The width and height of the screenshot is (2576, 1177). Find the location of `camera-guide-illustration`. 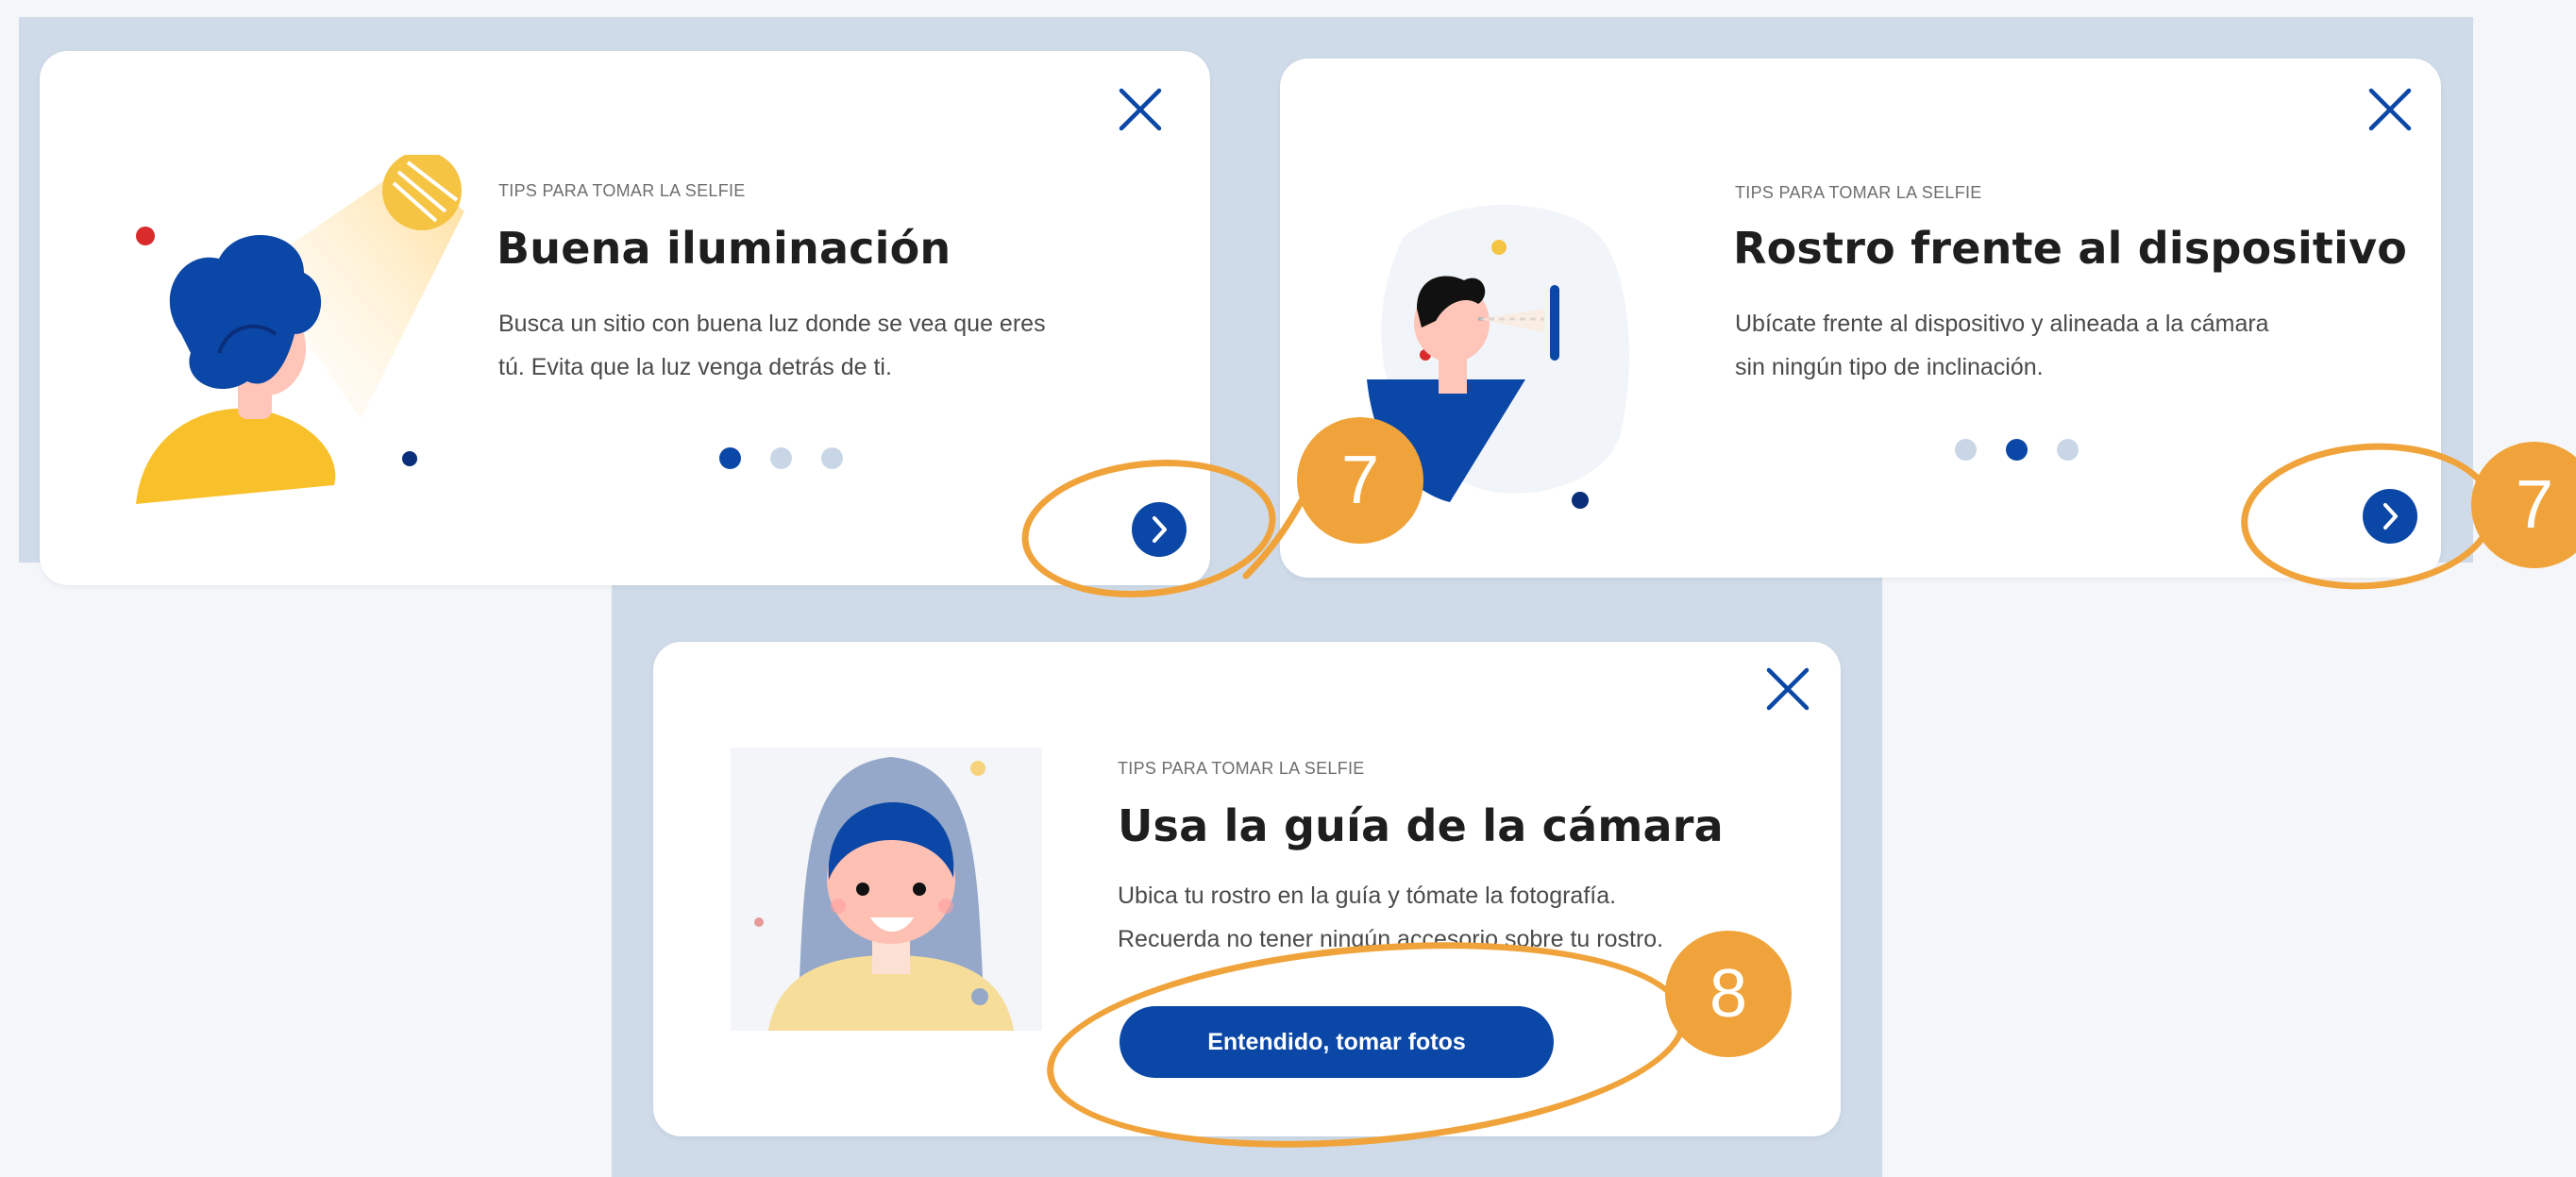

camera-guide-illustration is located at coordinates (886, 889).